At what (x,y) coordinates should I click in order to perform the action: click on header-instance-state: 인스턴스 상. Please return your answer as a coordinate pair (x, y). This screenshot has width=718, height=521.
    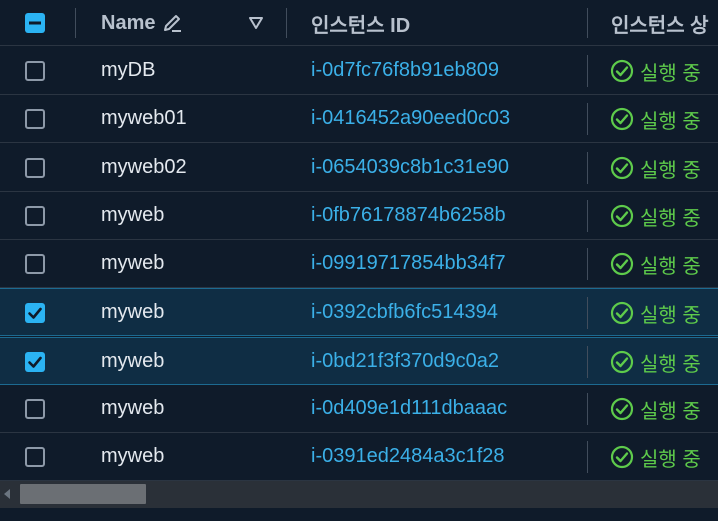
    Looking at the image, I should click on (660, 23).